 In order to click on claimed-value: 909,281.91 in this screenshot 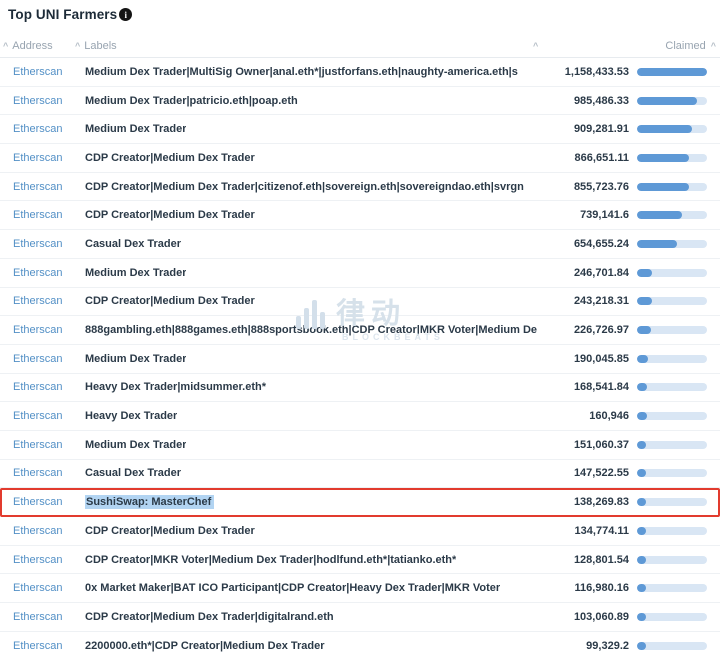, I will do `click(601, 129)`.